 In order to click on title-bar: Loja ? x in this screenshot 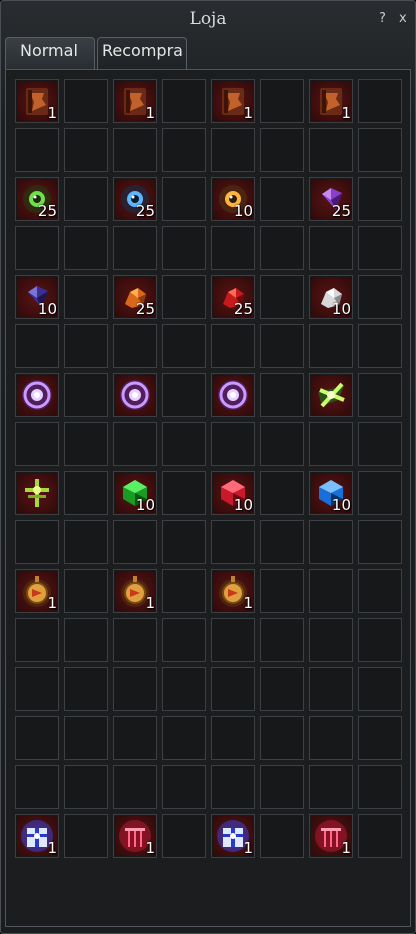, I will do `click(208, 18)`.